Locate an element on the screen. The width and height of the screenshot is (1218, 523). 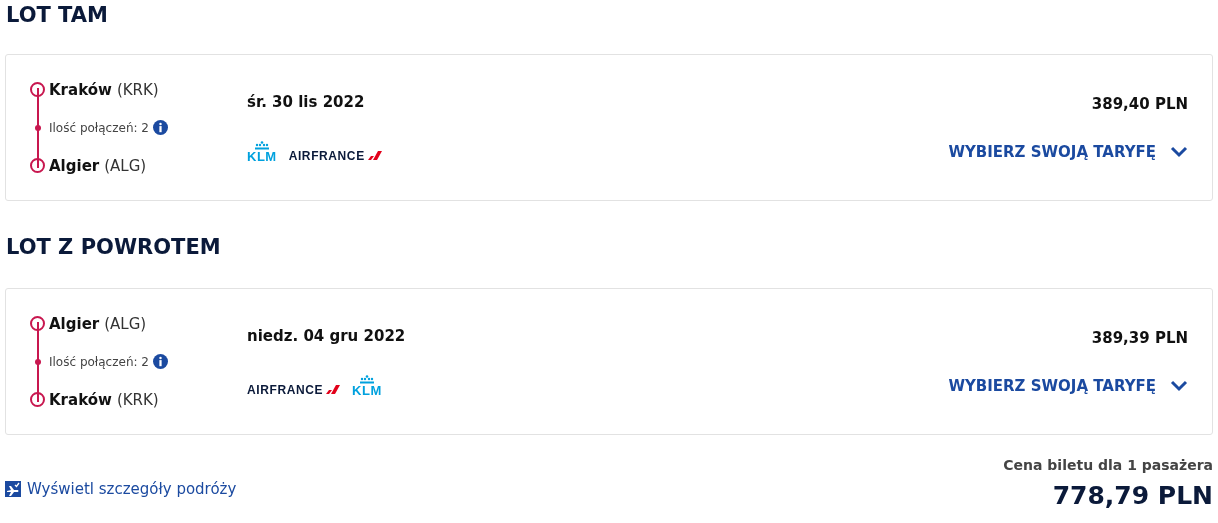
price-label: Cena biletu dla 1 pasażera is located at coordinates (1108, 465).